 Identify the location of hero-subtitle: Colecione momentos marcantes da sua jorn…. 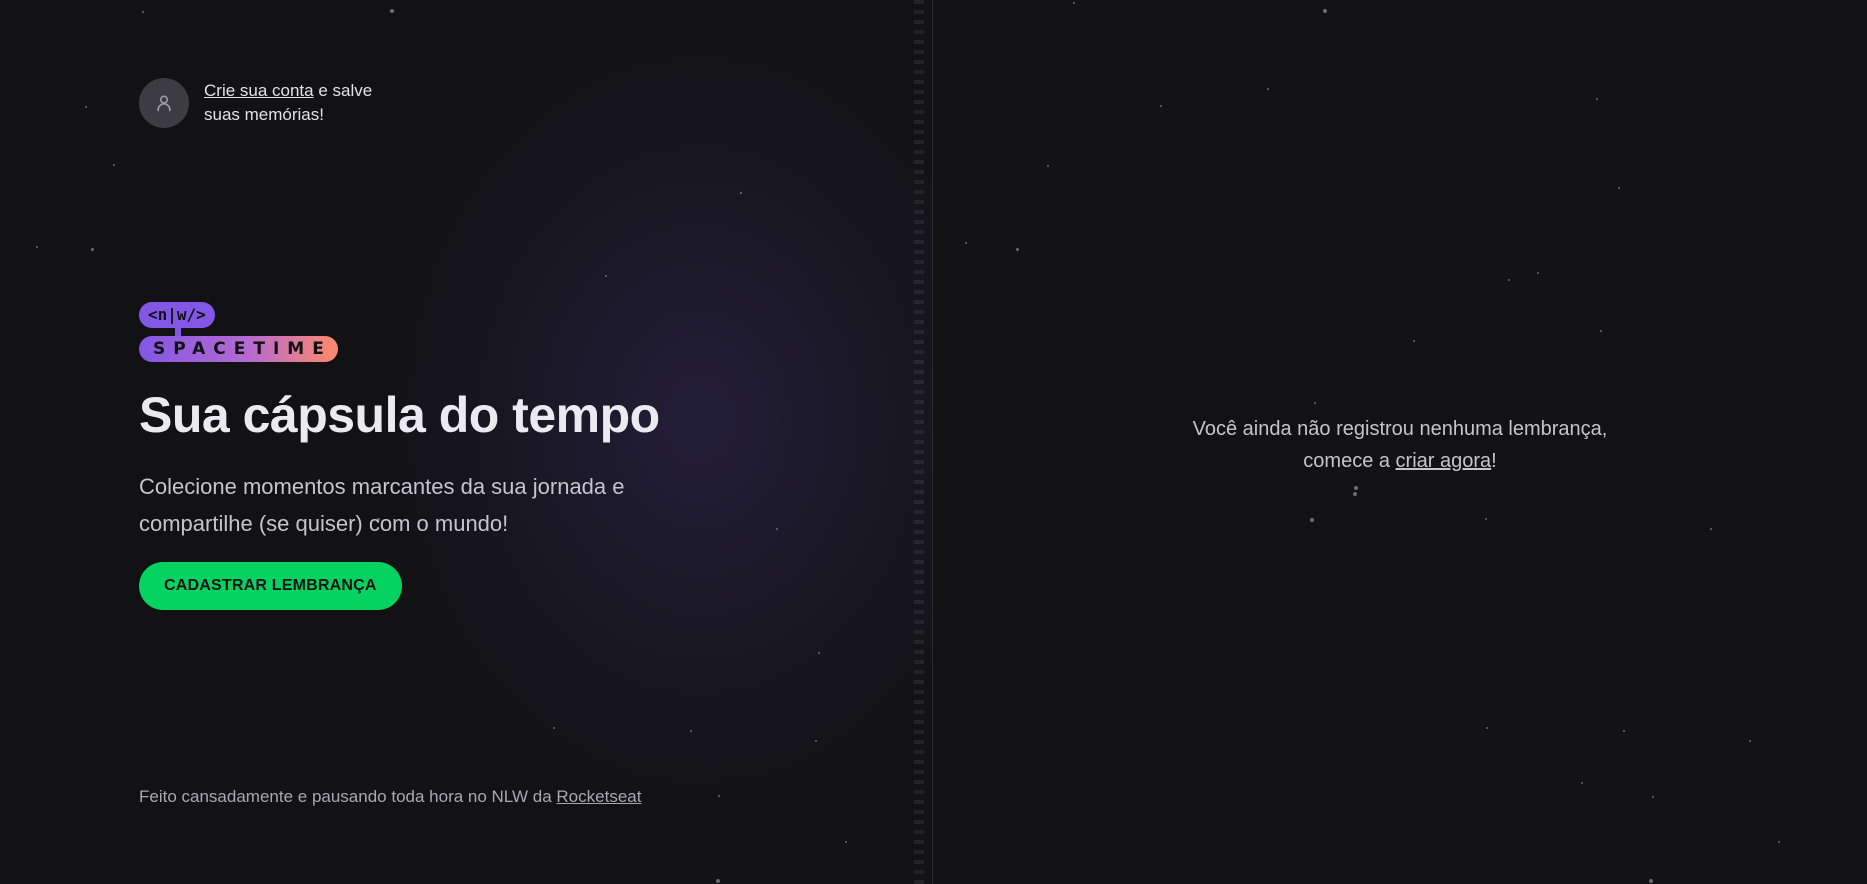
(382, 505).